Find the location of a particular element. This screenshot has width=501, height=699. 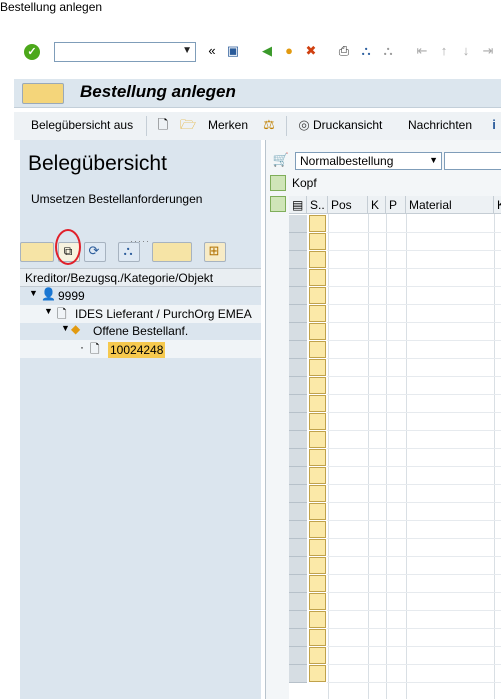

column-p: P is located at coordinates (396, 205).